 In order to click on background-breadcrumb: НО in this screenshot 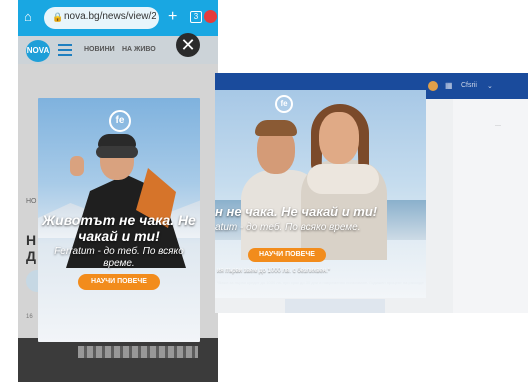, I will do `click(31, 201)`.